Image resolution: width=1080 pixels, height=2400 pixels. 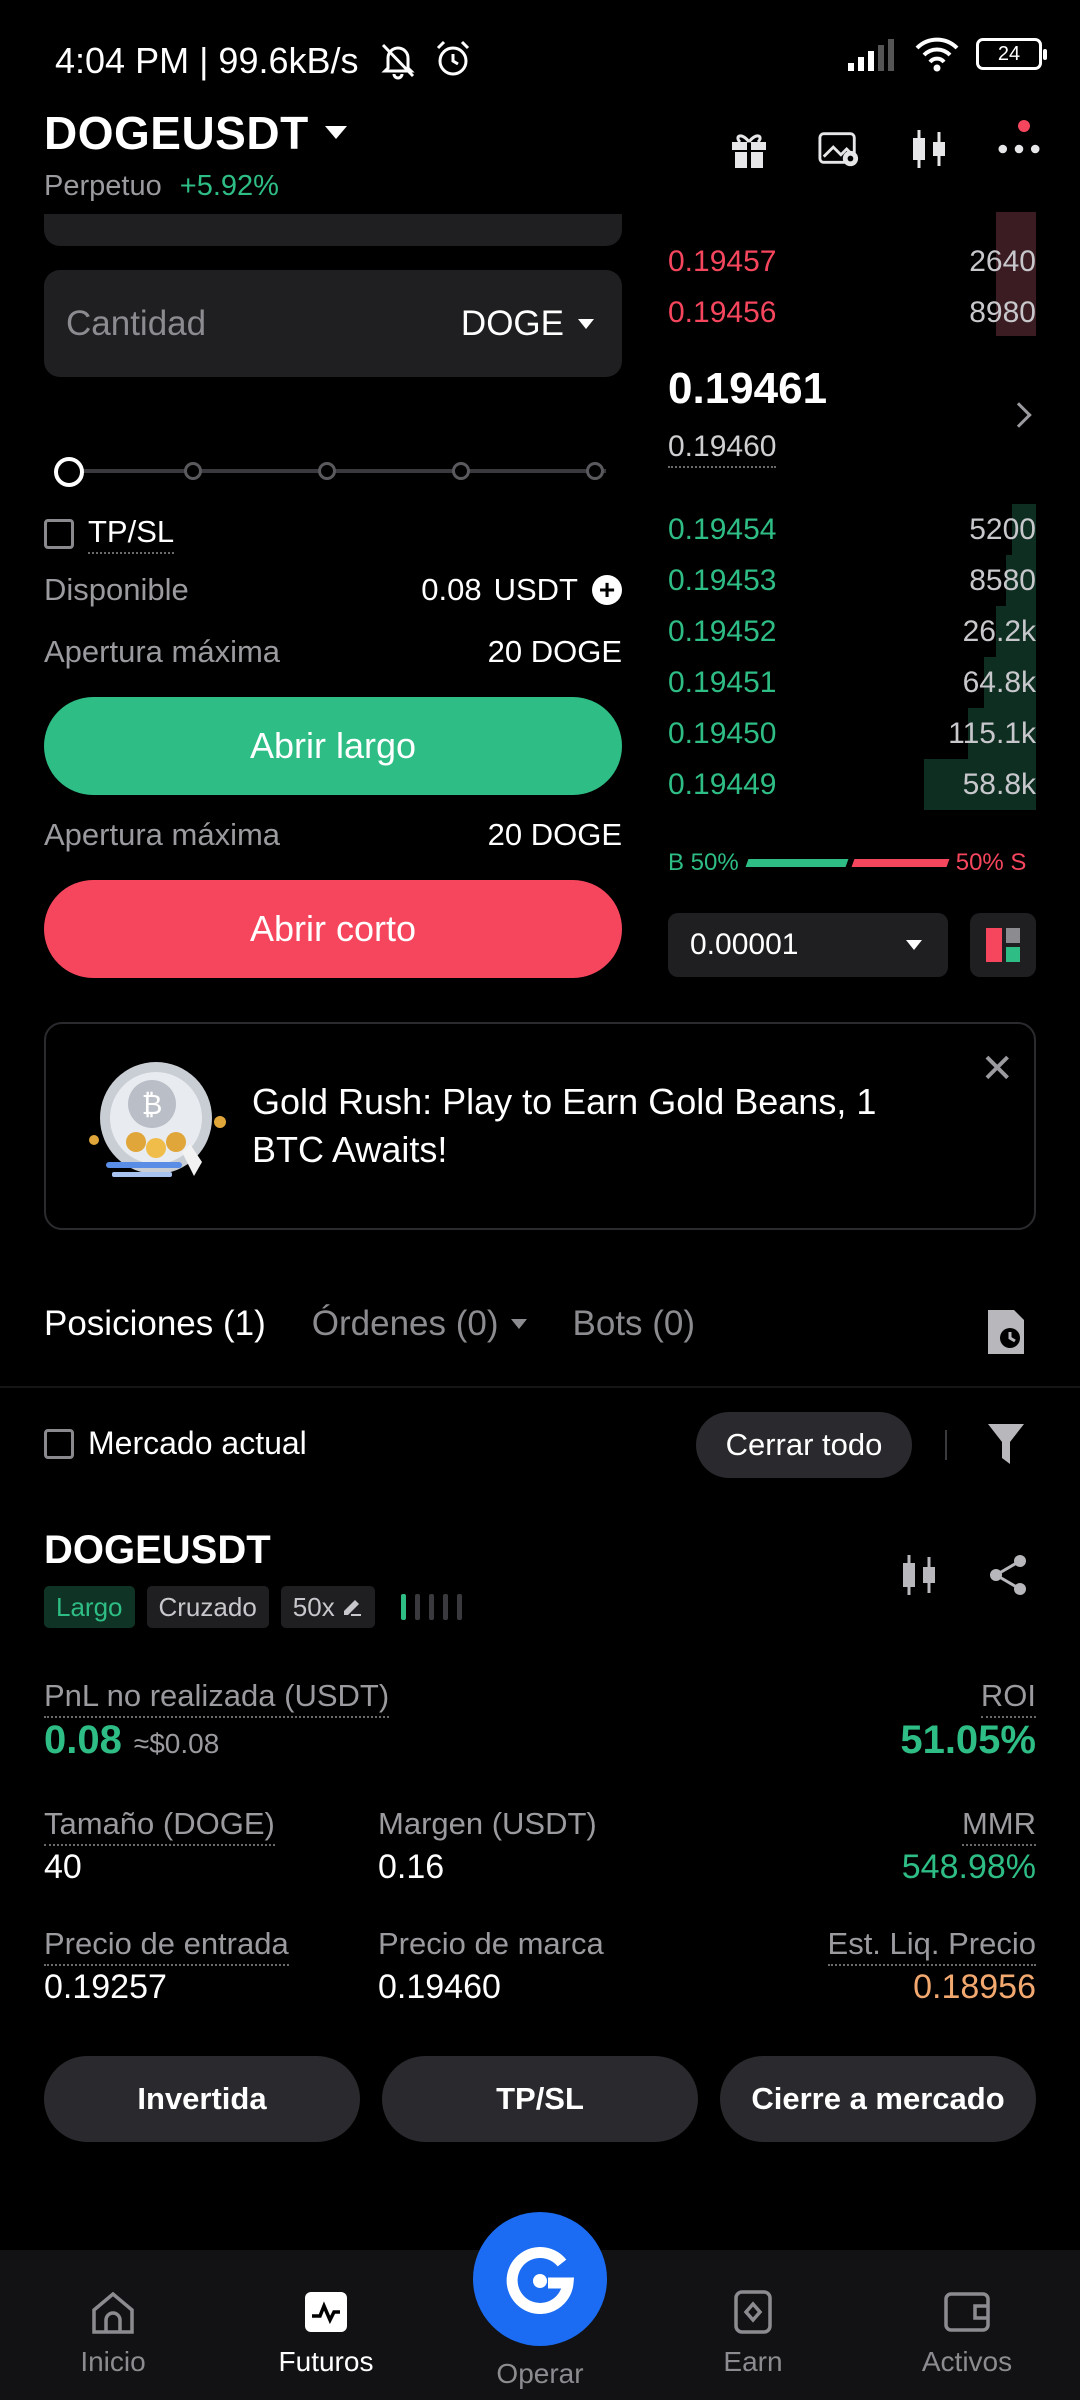 I want to click on mmr-value: 548.98%, so click(x=968, y=1867).